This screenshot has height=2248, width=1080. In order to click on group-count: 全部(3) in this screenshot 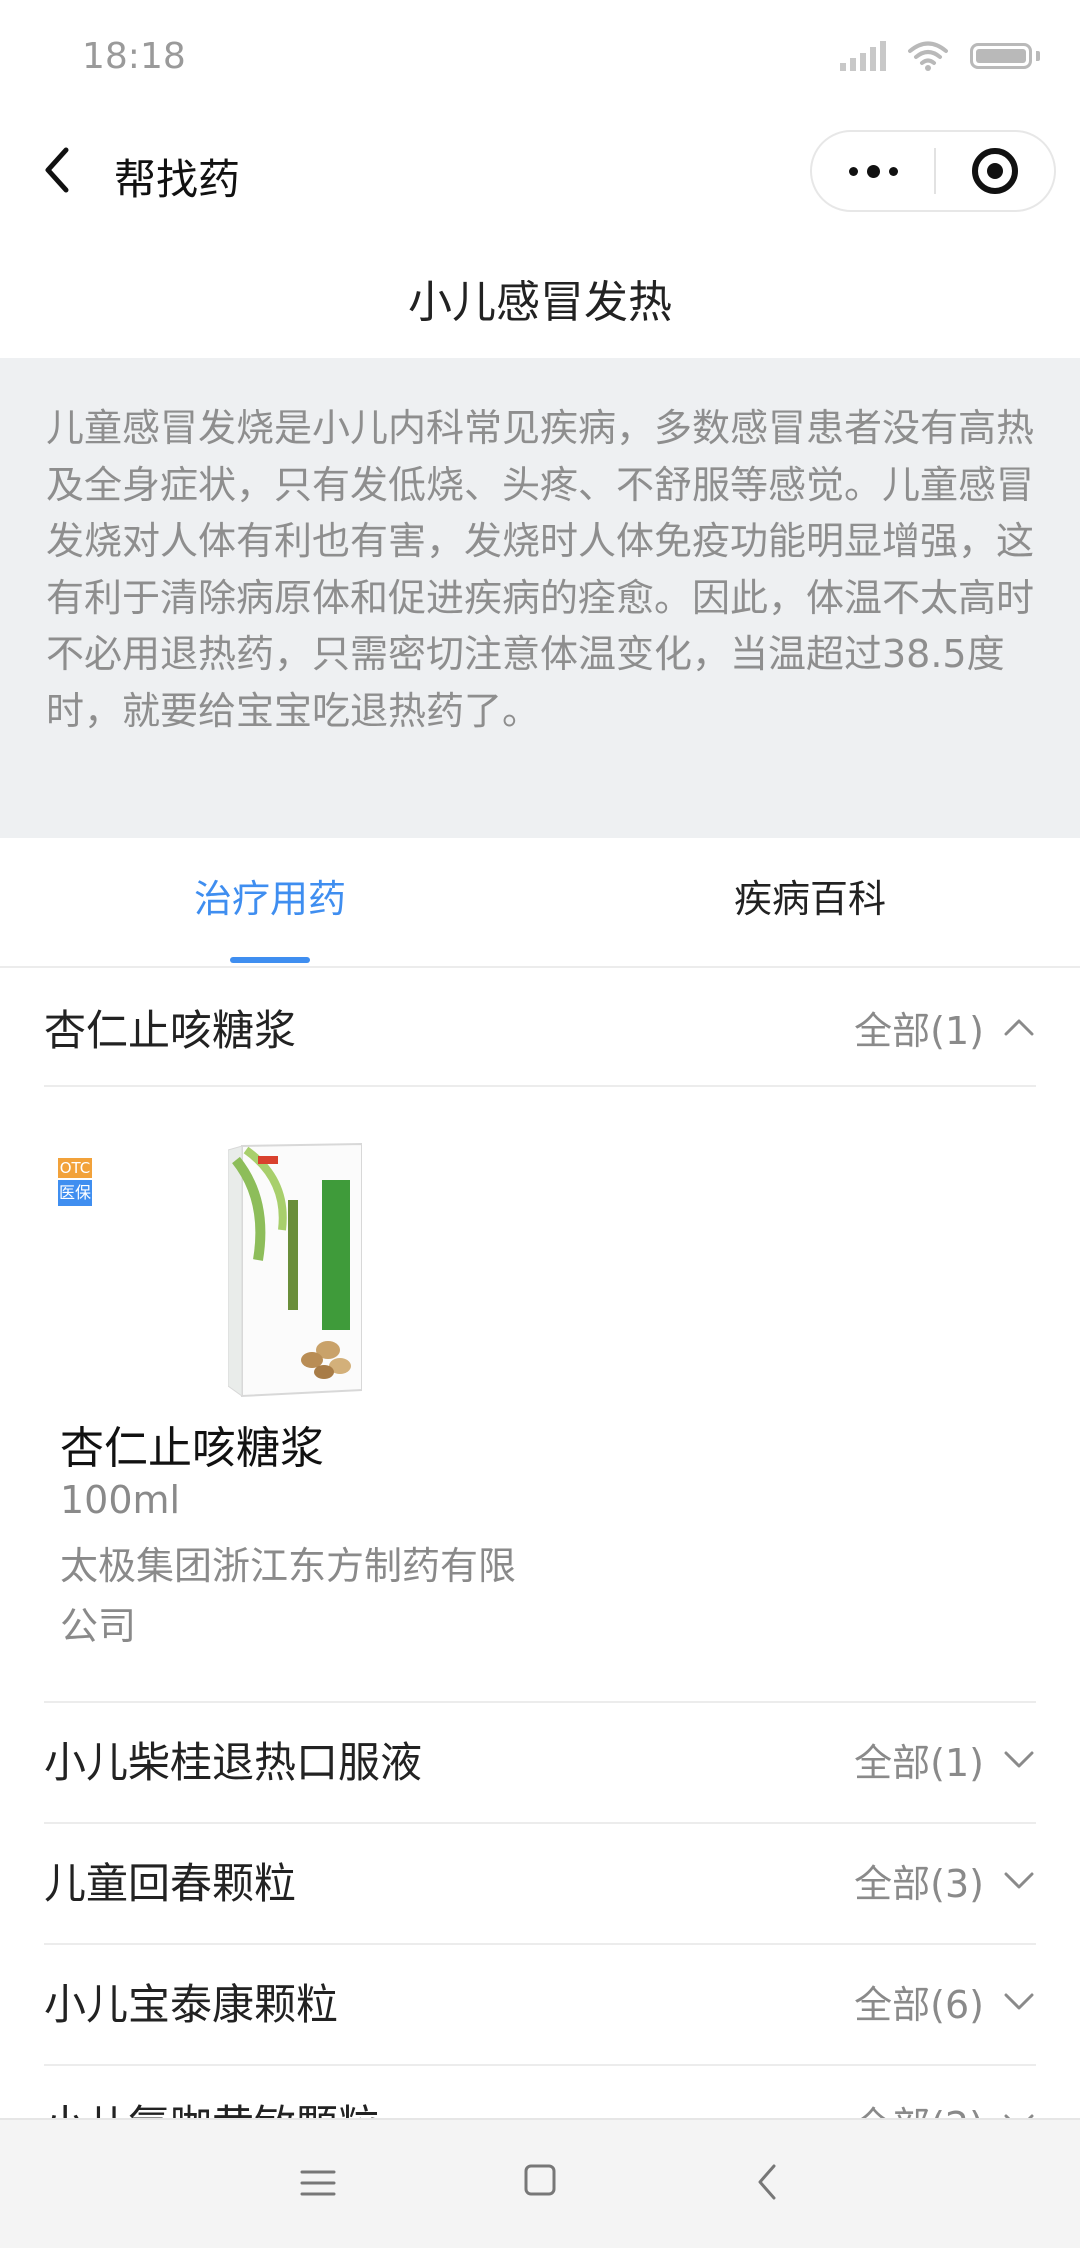, I will do `click(919, 1883)`.